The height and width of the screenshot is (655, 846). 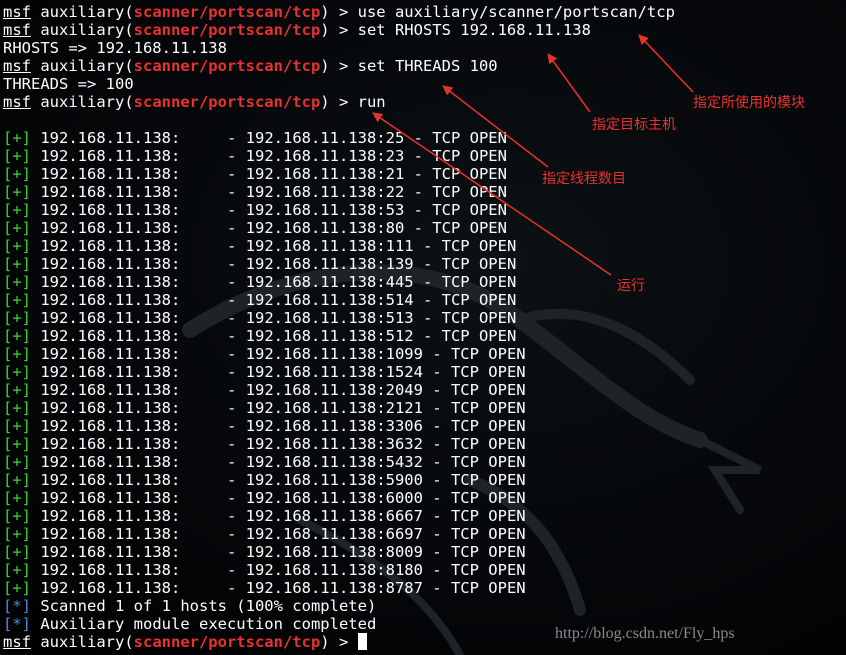 I want to click on annotation-module: 指定所使用的模块, so click(x=749, y=103).